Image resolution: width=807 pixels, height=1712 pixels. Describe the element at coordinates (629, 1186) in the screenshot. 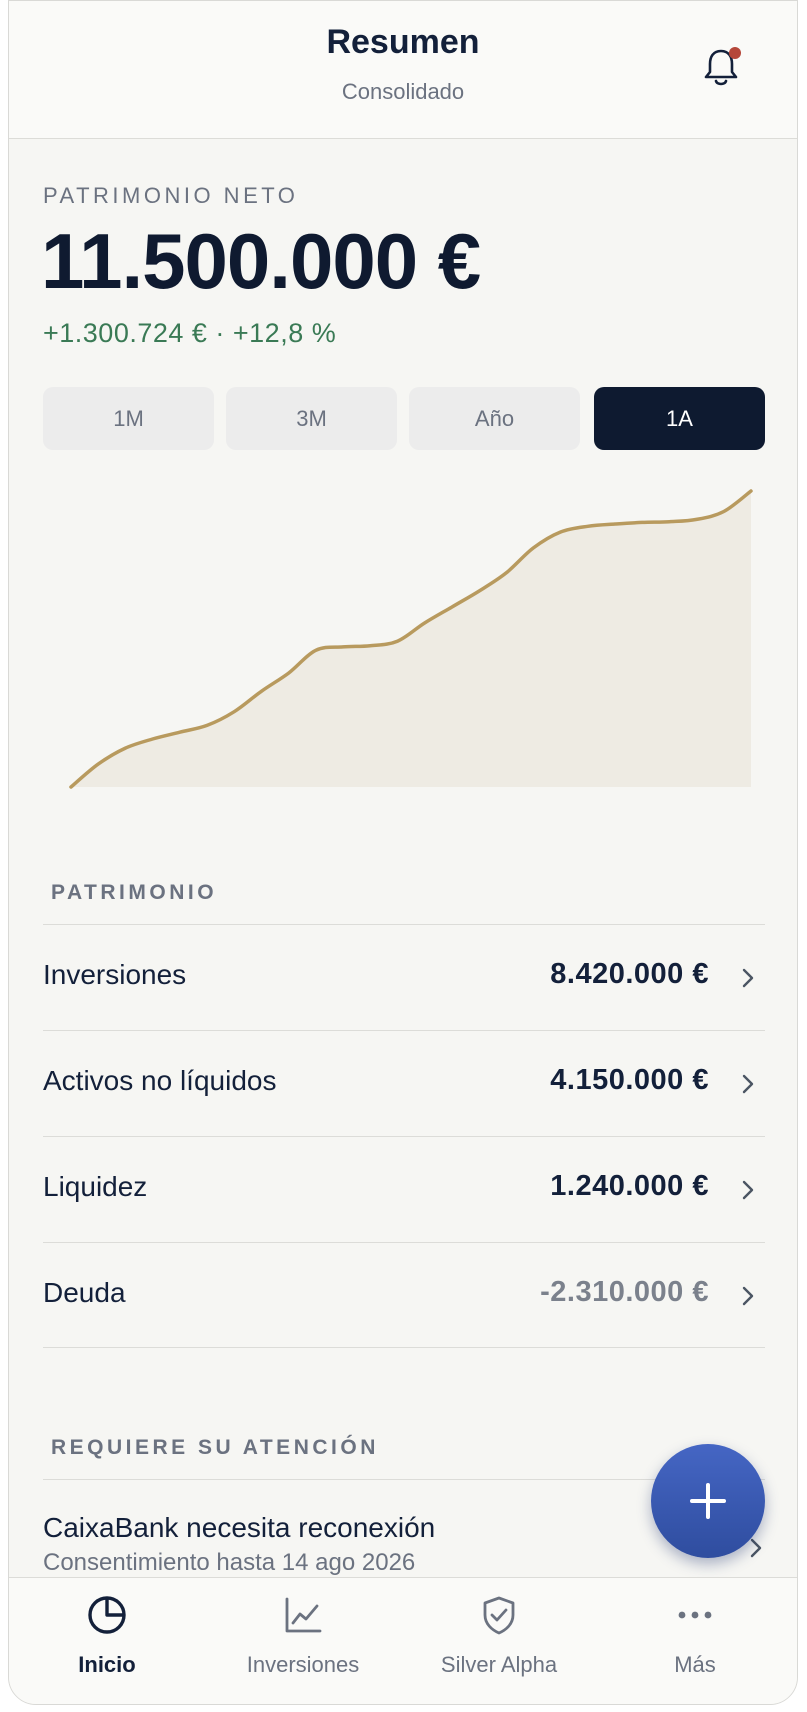

I see `asset-row-value: 1.240.000 €` at that location.